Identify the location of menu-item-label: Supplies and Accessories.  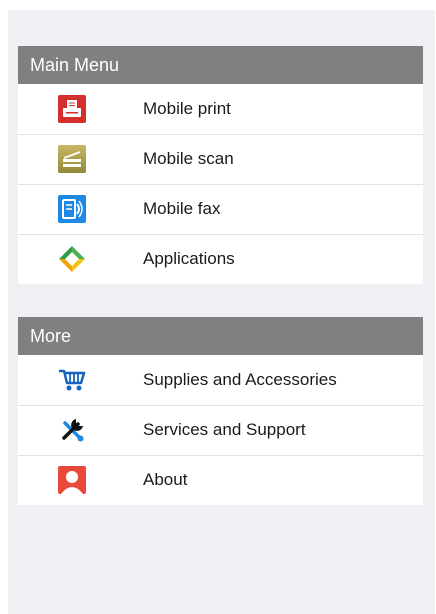
(240, 379).